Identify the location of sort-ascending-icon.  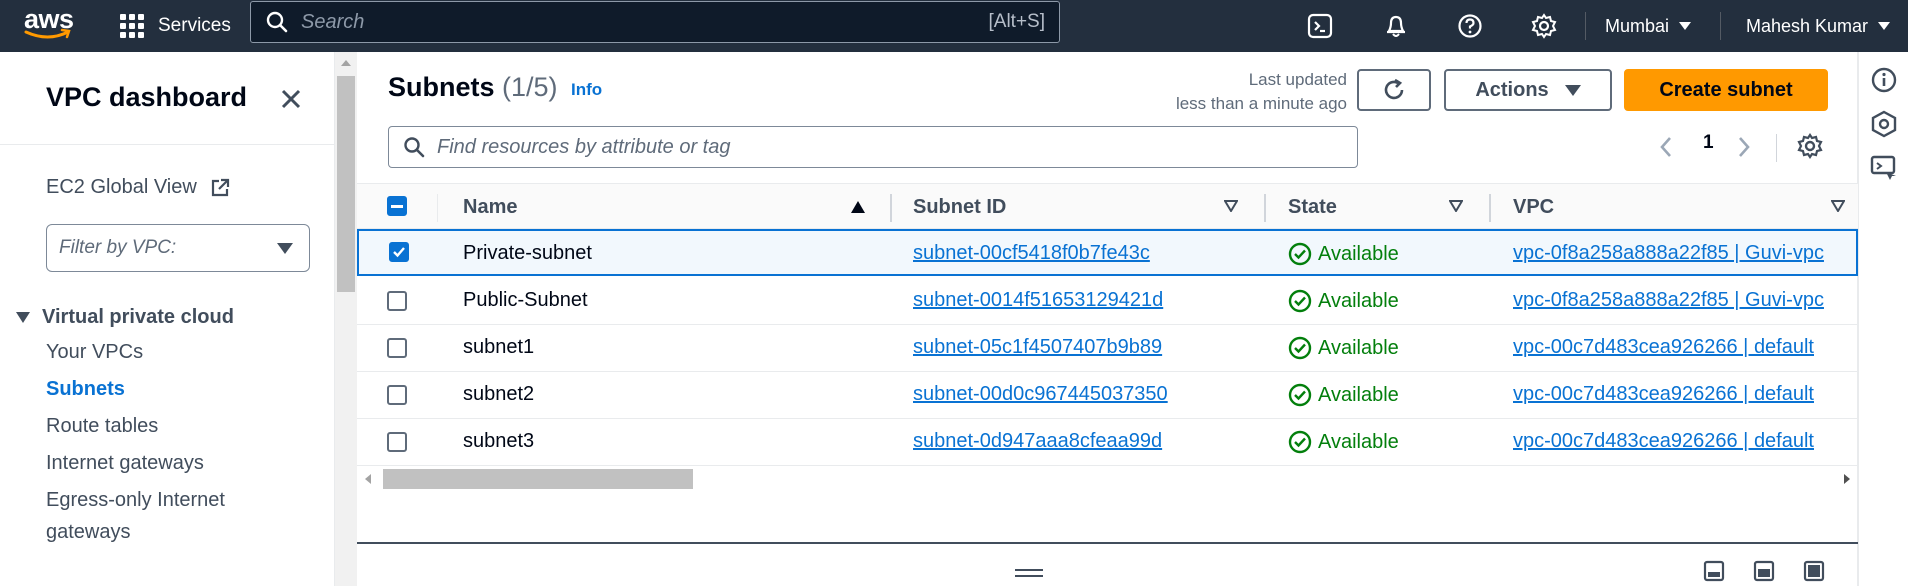
(858, 207).